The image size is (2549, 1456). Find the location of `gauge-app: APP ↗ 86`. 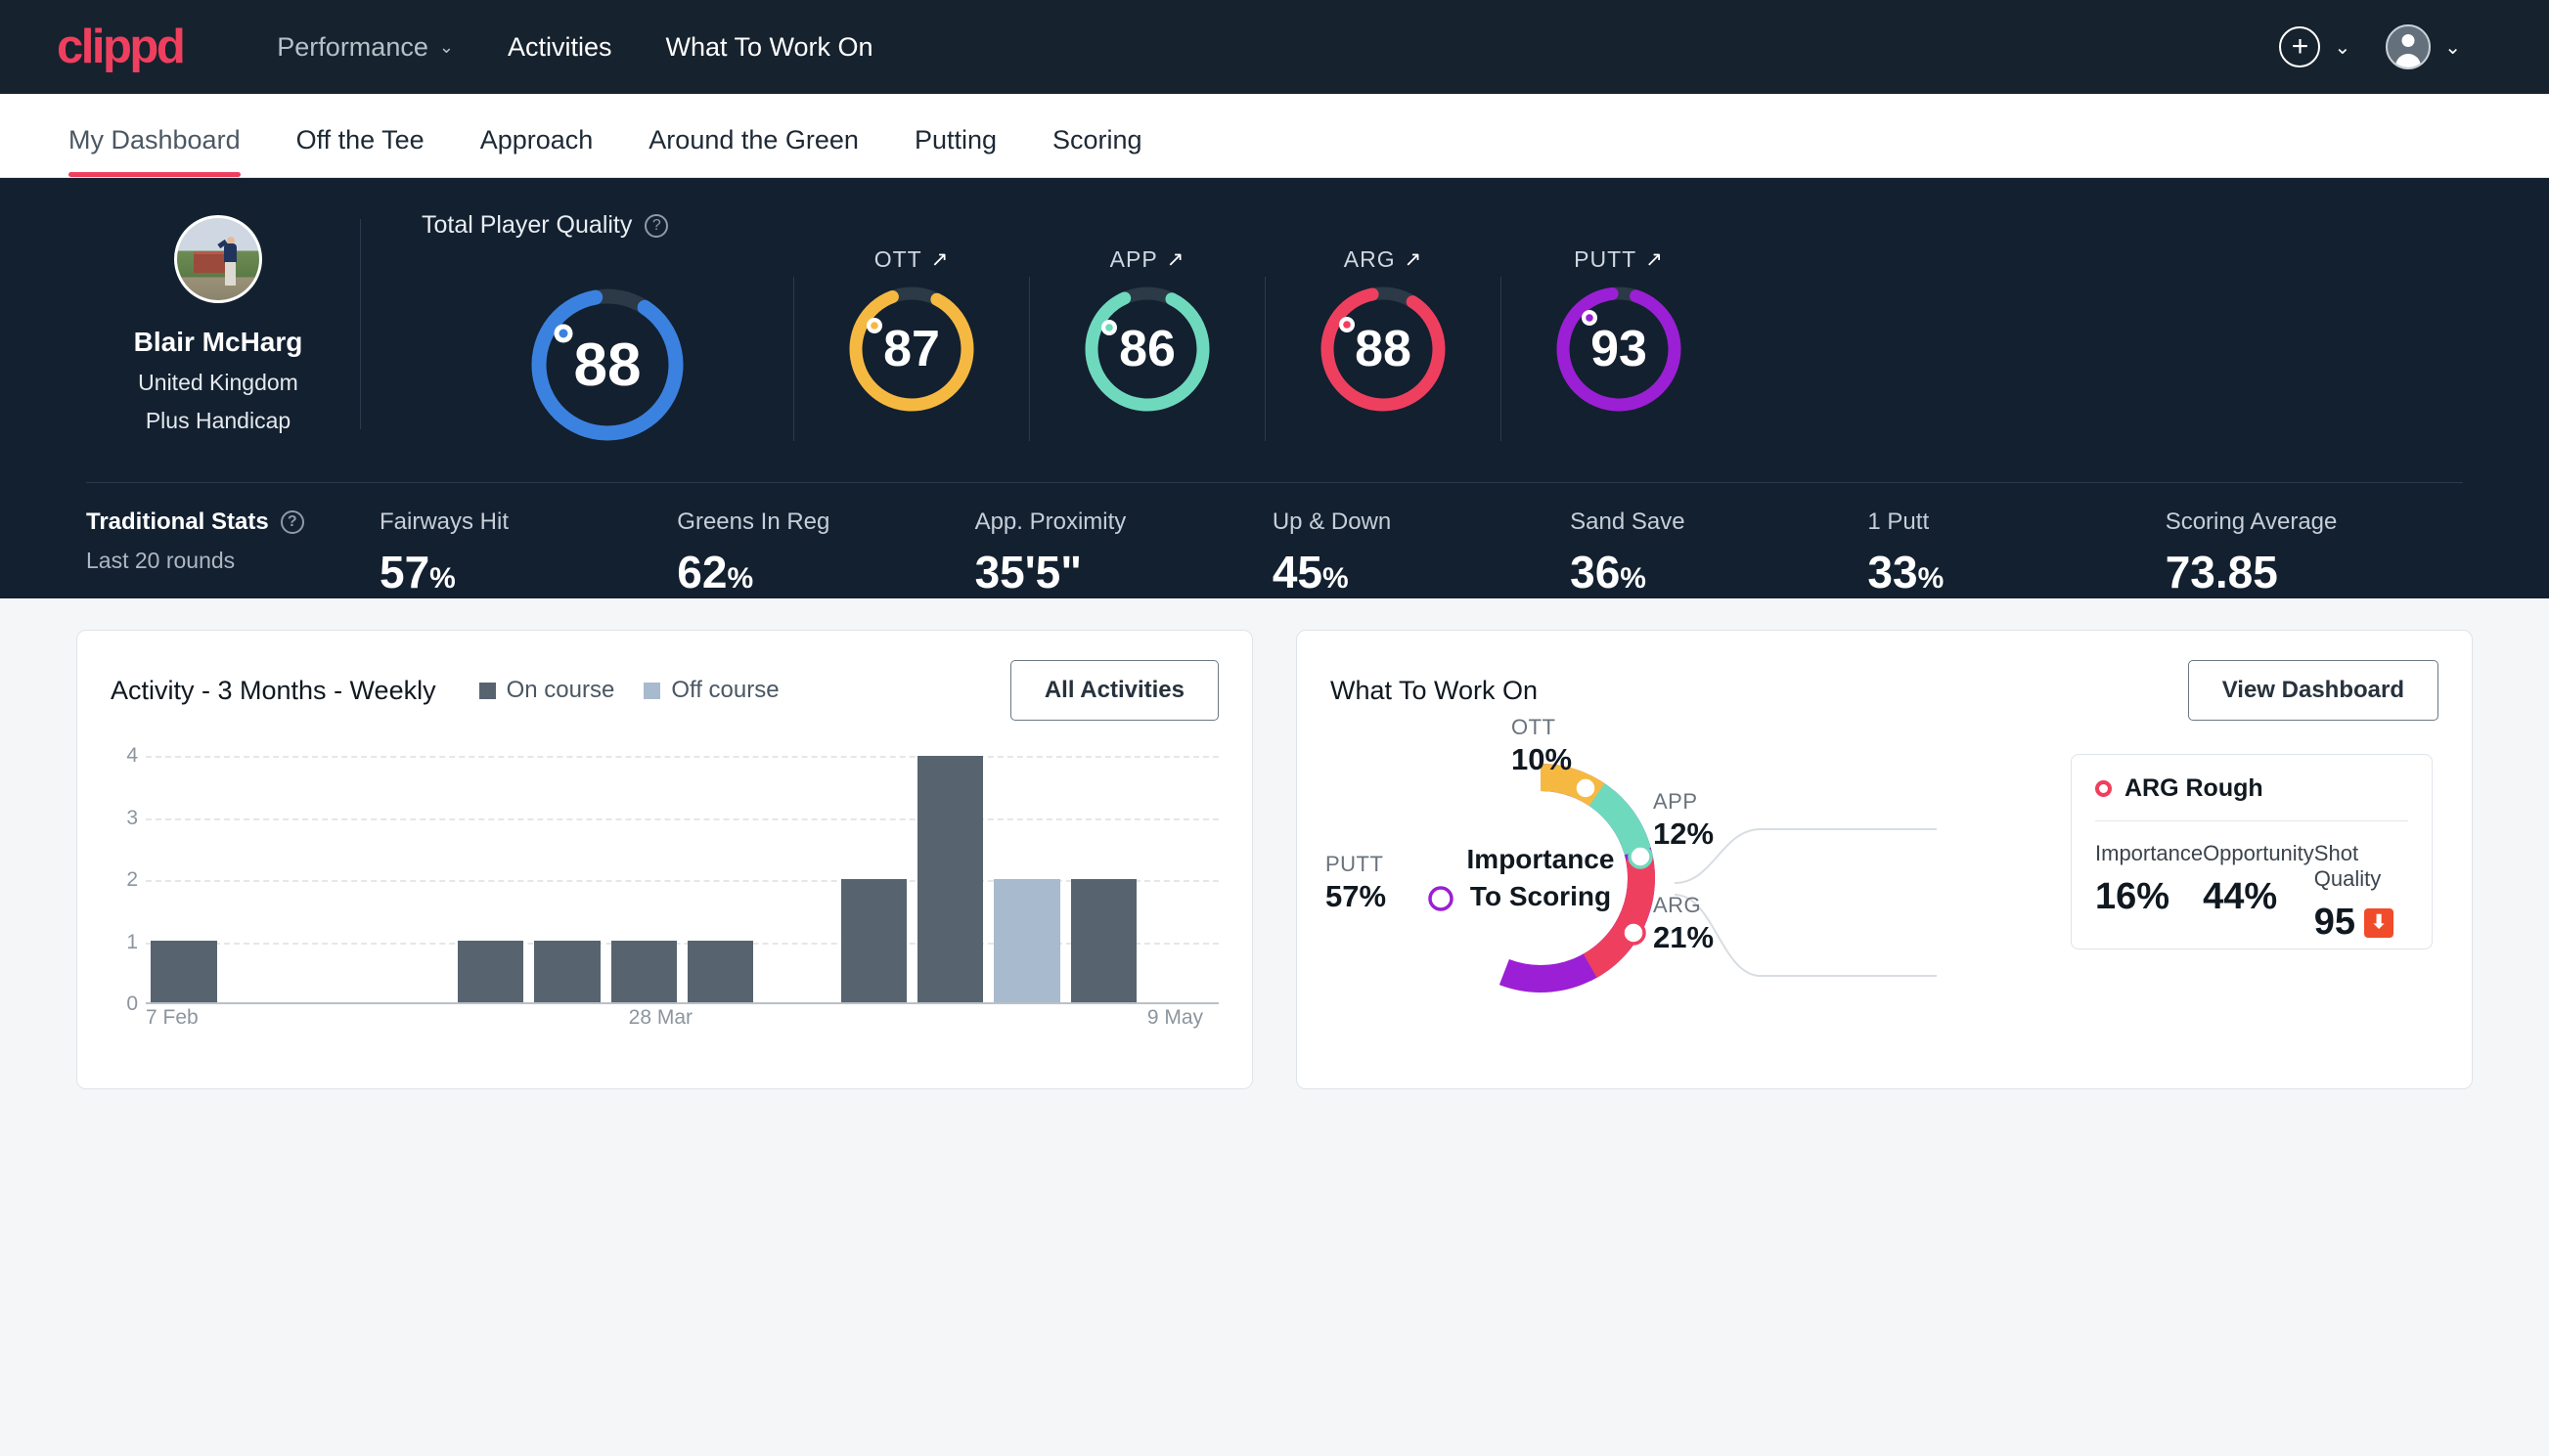

gauge-app: APP ↗ 86 is located at coordinates (1148, 331).